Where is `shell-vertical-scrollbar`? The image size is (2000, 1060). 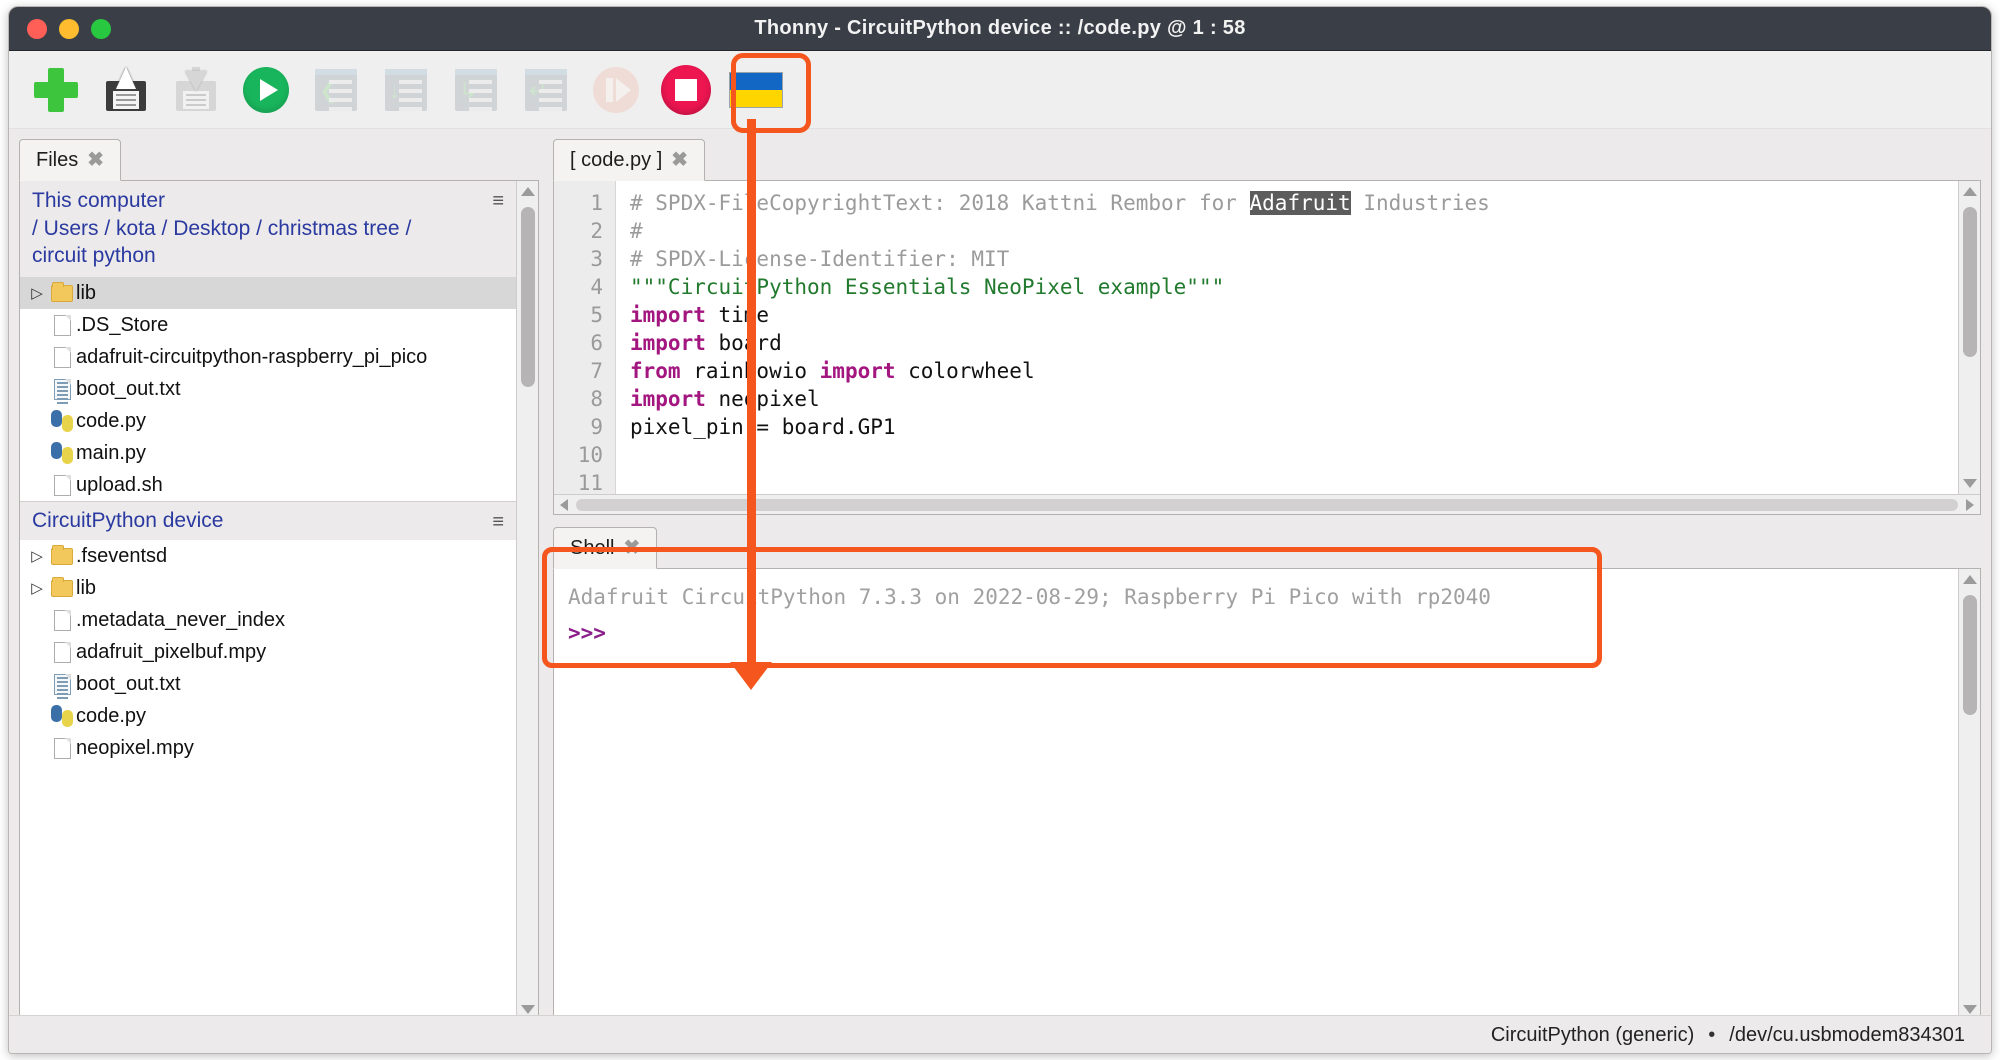 shell-vertical-scrollbar is located at coordinates (1969, 794).